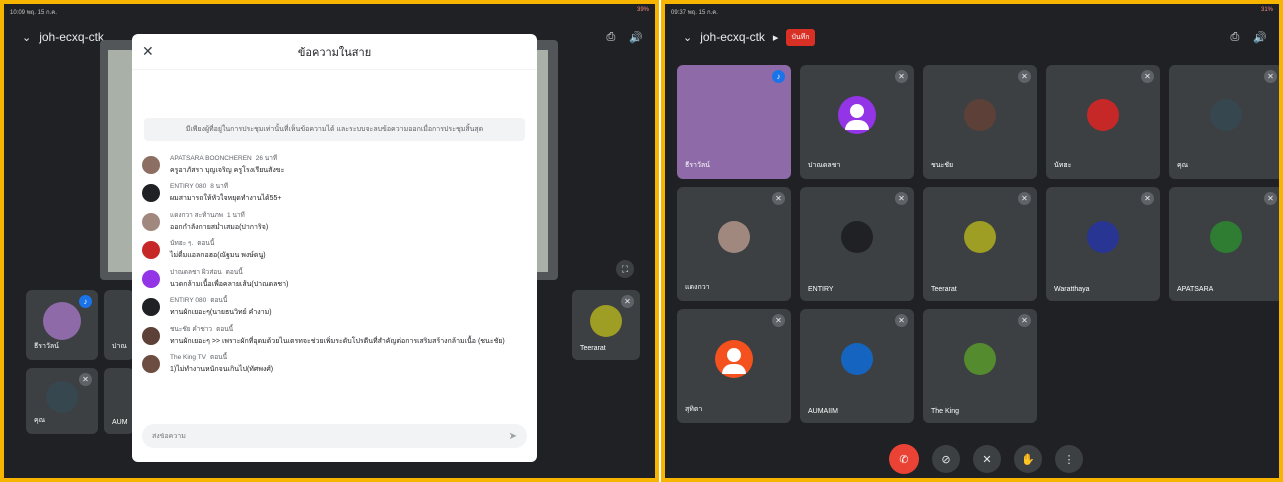 Image resolution: width=1283 pixels, height=482 pixels. I want to click on participant-tile: ✕ AUMAIIM, so click(857, 366).